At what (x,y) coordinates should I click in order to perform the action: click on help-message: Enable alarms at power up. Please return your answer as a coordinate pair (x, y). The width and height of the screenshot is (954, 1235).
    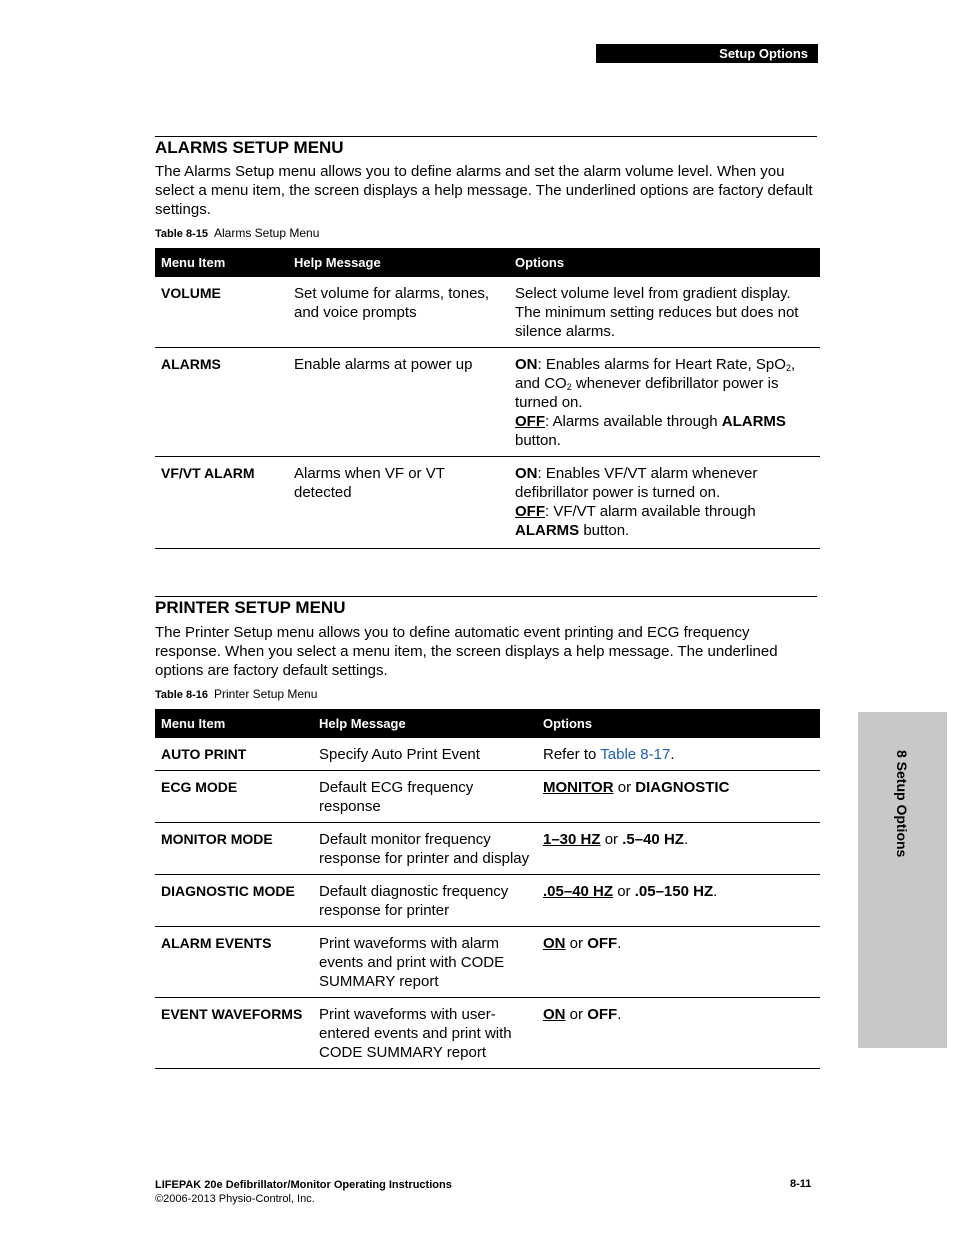
    Looking at the image, I should click on (398, 402).